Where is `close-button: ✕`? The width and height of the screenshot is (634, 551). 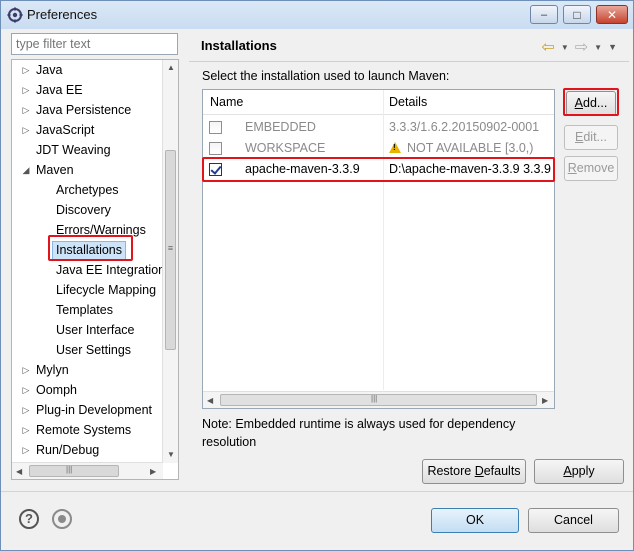 close-button: ✕ is located at coordinates (612, 14).